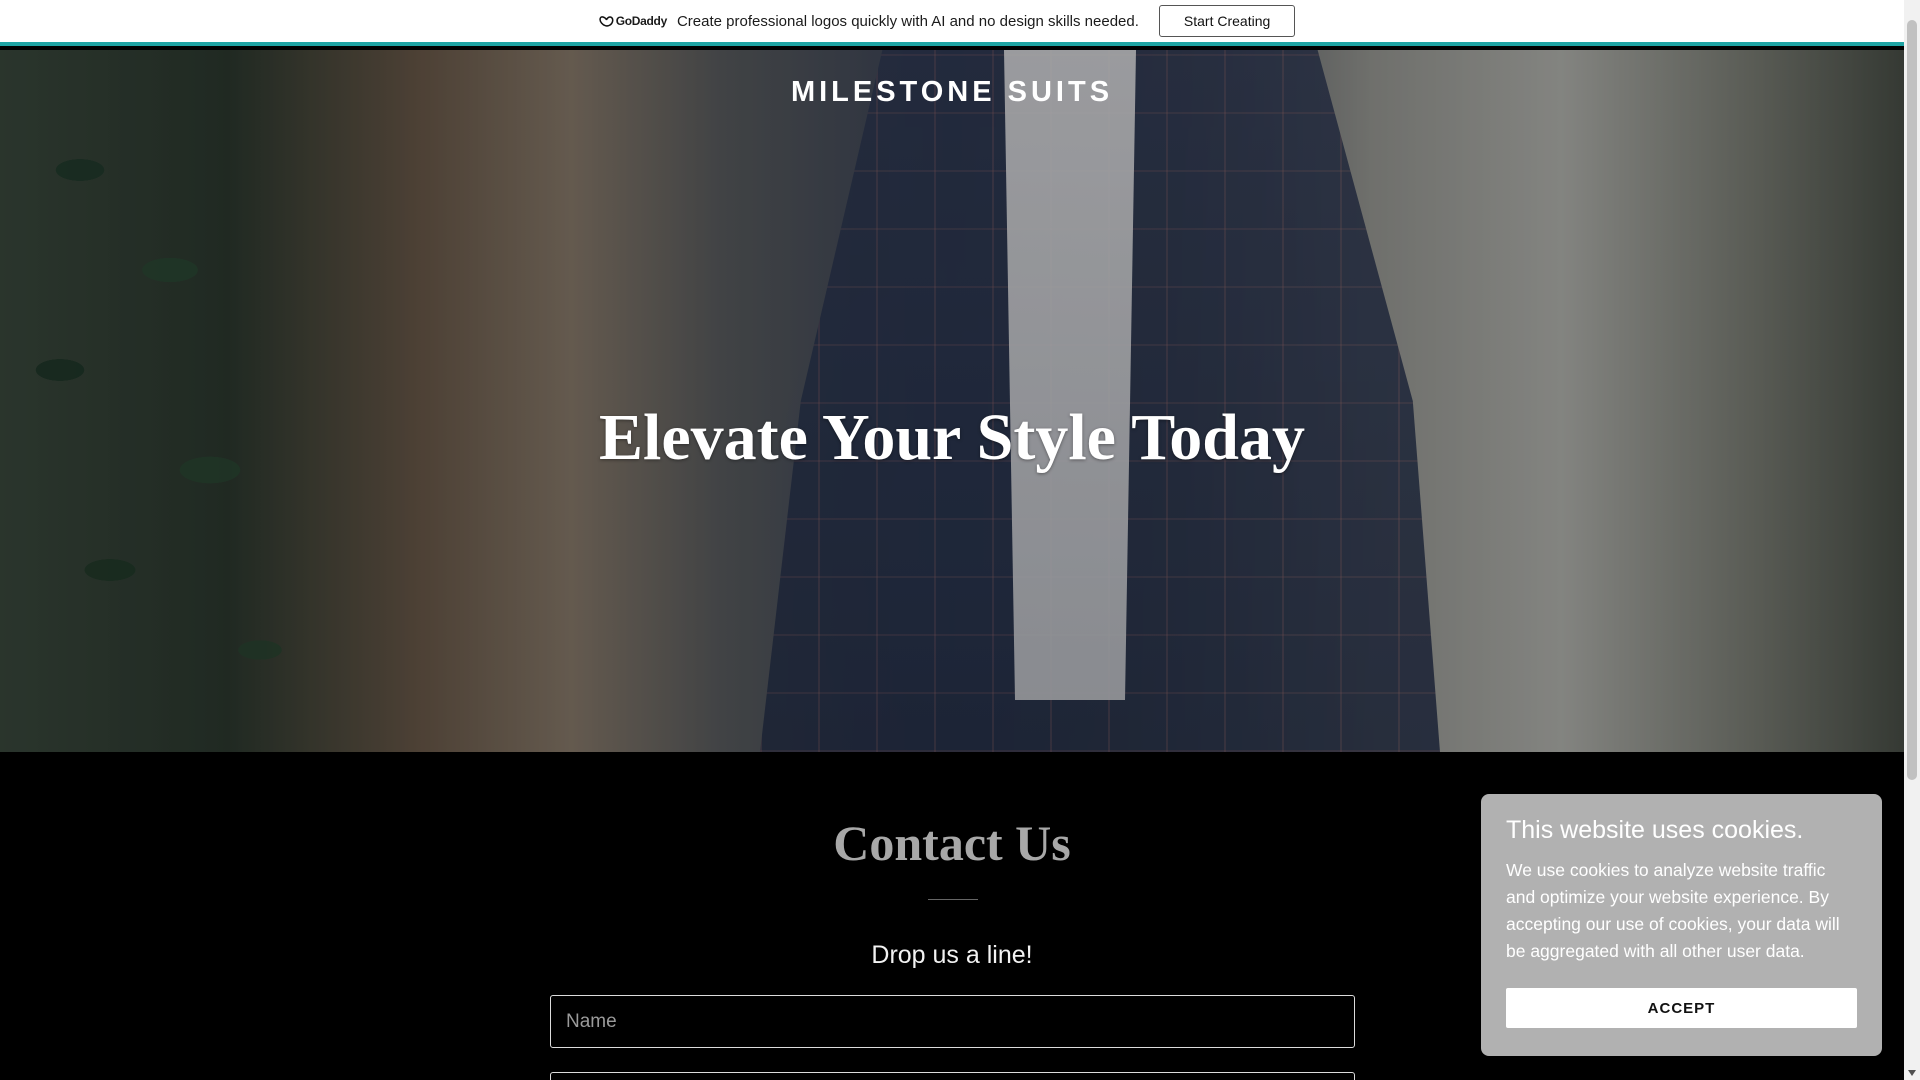 Image resolution: width=1920 pixels, height=1080 pixels. What do you see at coordinates (606, 21) in the screenshot?
I see `godaddy-logo-icon` at bounding box center [606, 21].